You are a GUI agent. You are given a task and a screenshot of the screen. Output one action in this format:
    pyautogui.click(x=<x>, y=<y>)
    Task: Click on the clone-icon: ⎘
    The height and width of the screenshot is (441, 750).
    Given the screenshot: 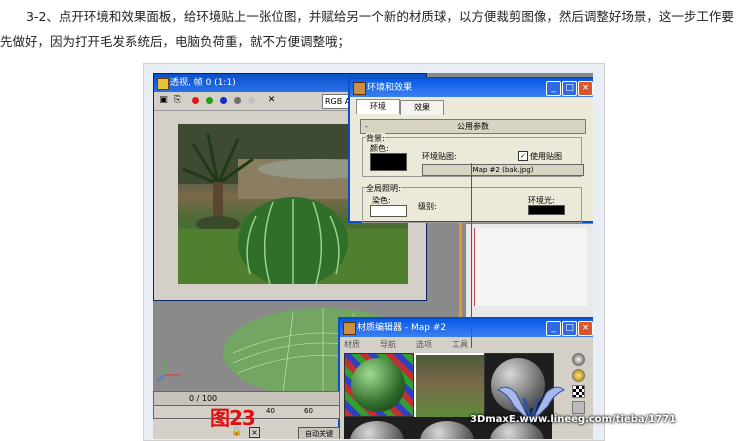 What is the action you would take?
    pyautogui.click(x=177, y=100)
    